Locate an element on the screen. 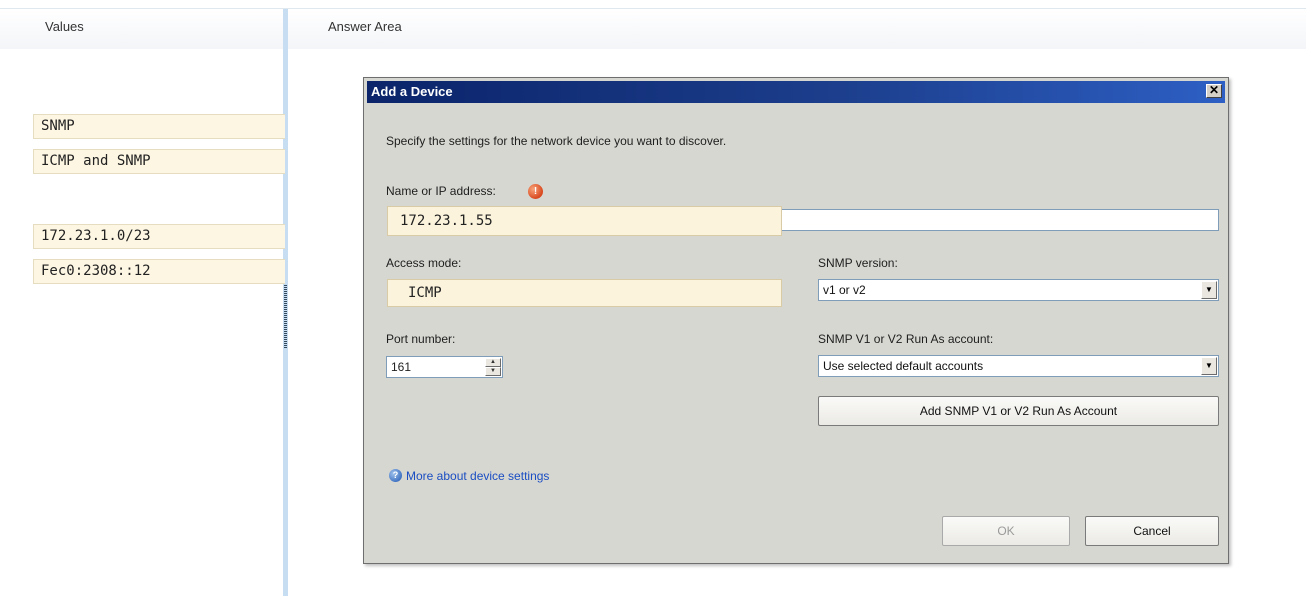 Image resolution: width=1306 pixels, height=596 pixels. values-title: Values is located at coordinates (64, 26).